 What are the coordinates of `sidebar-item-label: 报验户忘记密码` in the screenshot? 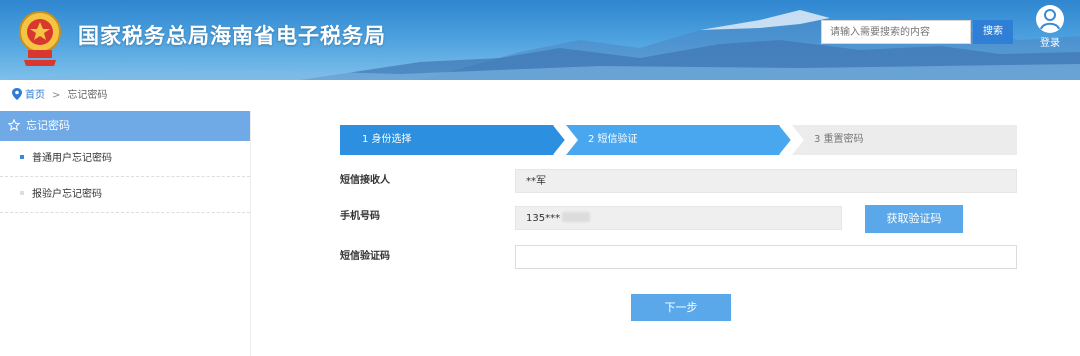 It's located at (67, 194).